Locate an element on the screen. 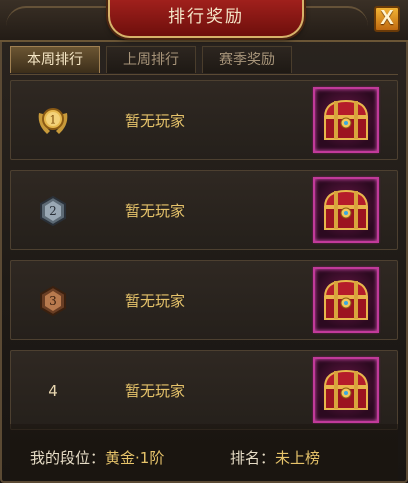 The width and height of the screenshot is (408, 483). silver-medal-icon: 2 is located at coordinates (53, 211).